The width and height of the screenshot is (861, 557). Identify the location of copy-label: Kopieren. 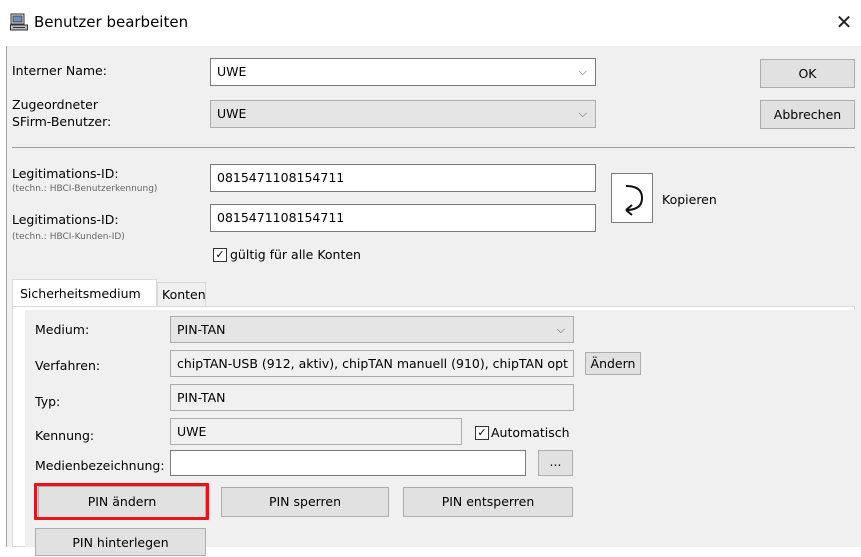
(689, 199).